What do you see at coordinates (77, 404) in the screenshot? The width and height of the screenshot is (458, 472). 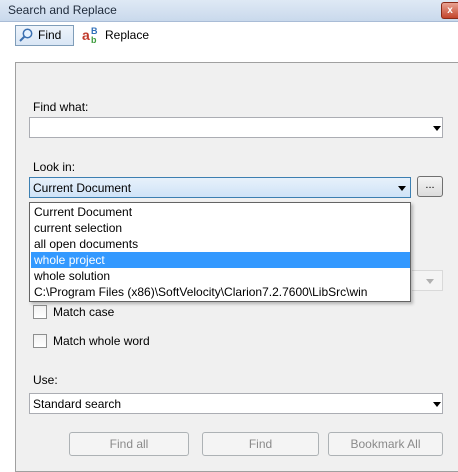 I see `use-selected: Standard search` at bounding box center [77, 404].